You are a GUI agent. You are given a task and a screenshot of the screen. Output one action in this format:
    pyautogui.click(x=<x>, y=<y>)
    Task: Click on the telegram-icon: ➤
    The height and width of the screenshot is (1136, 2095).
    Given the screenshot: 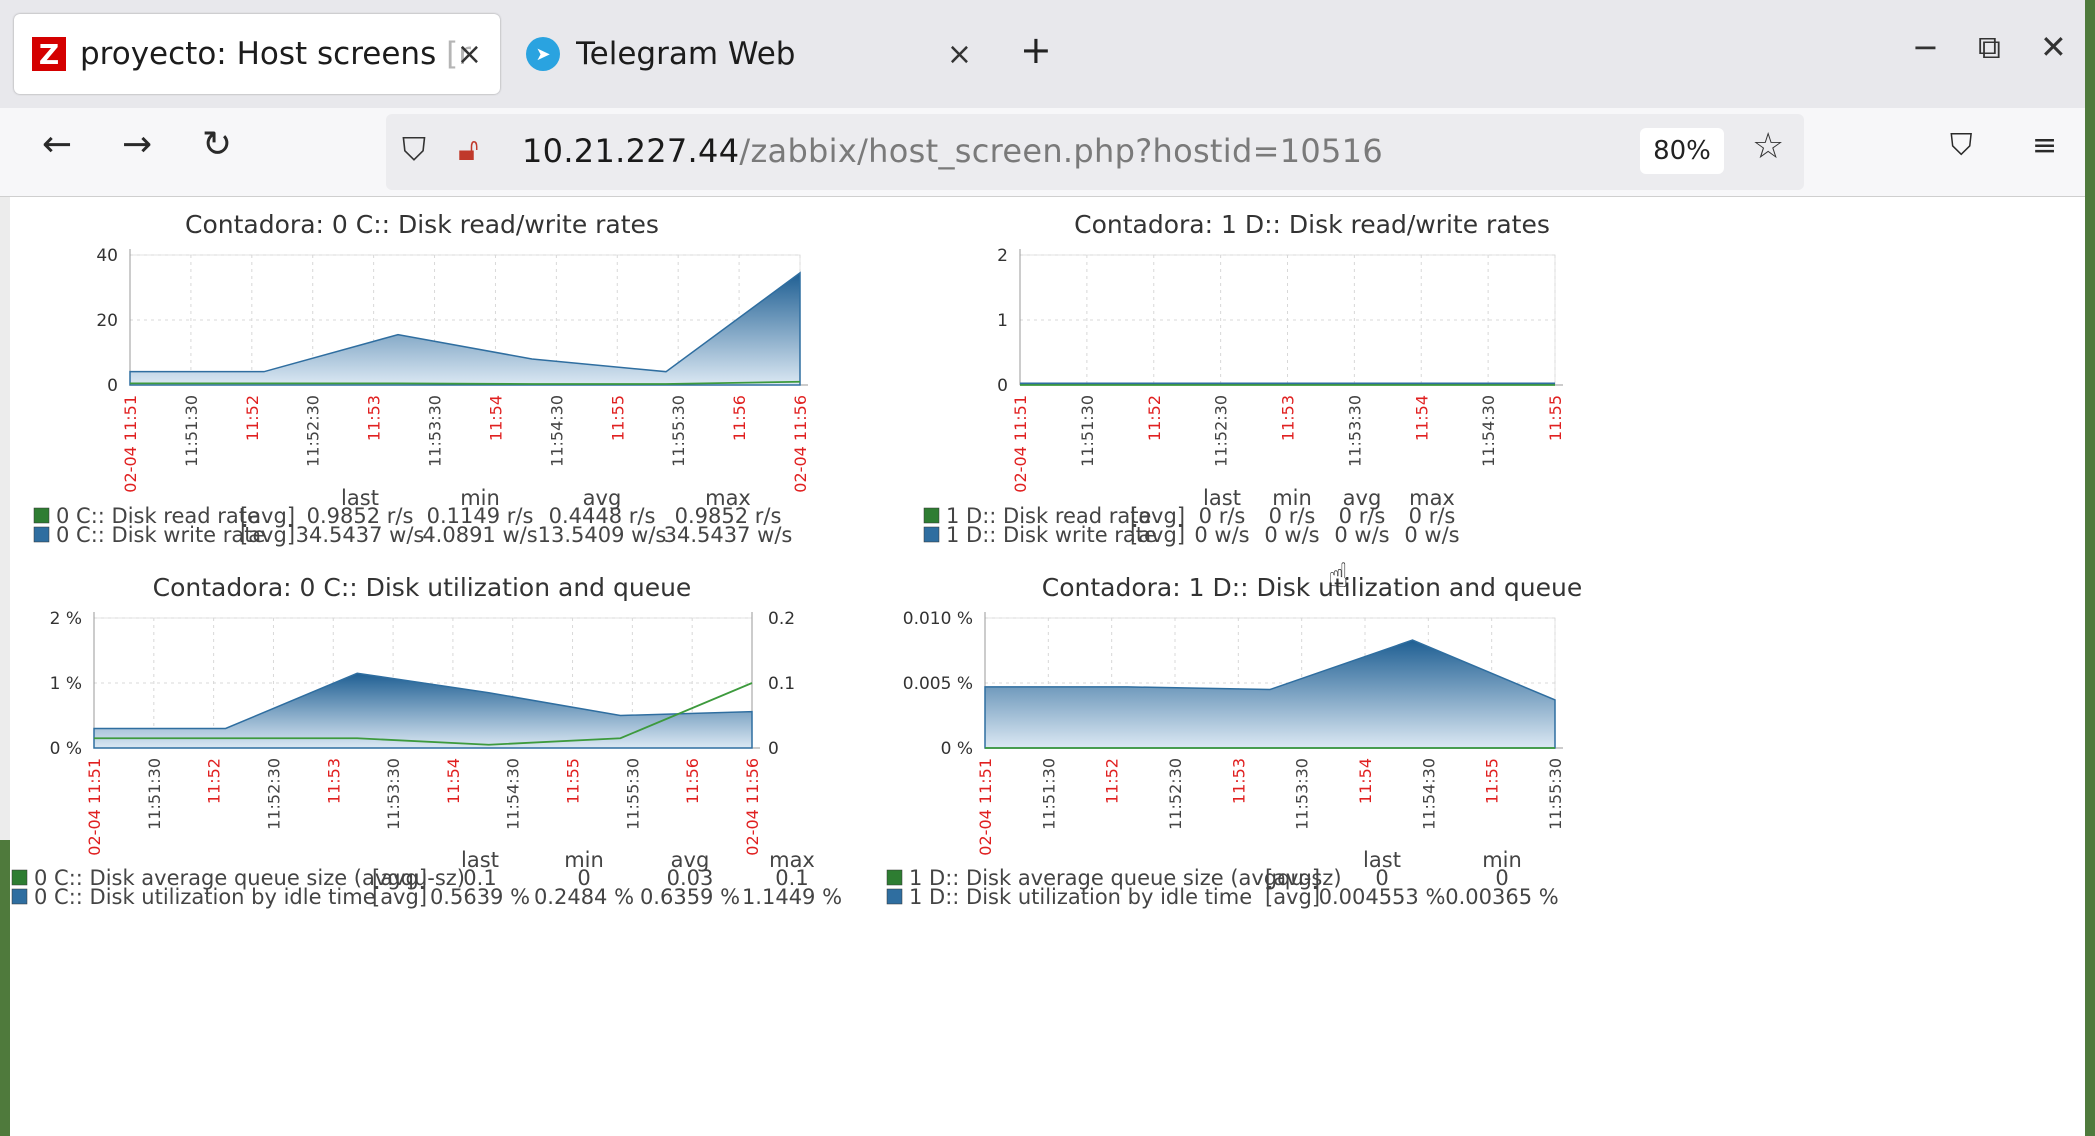 What is the action you would take?
    pyautogui.click(x=543, y=54)
    